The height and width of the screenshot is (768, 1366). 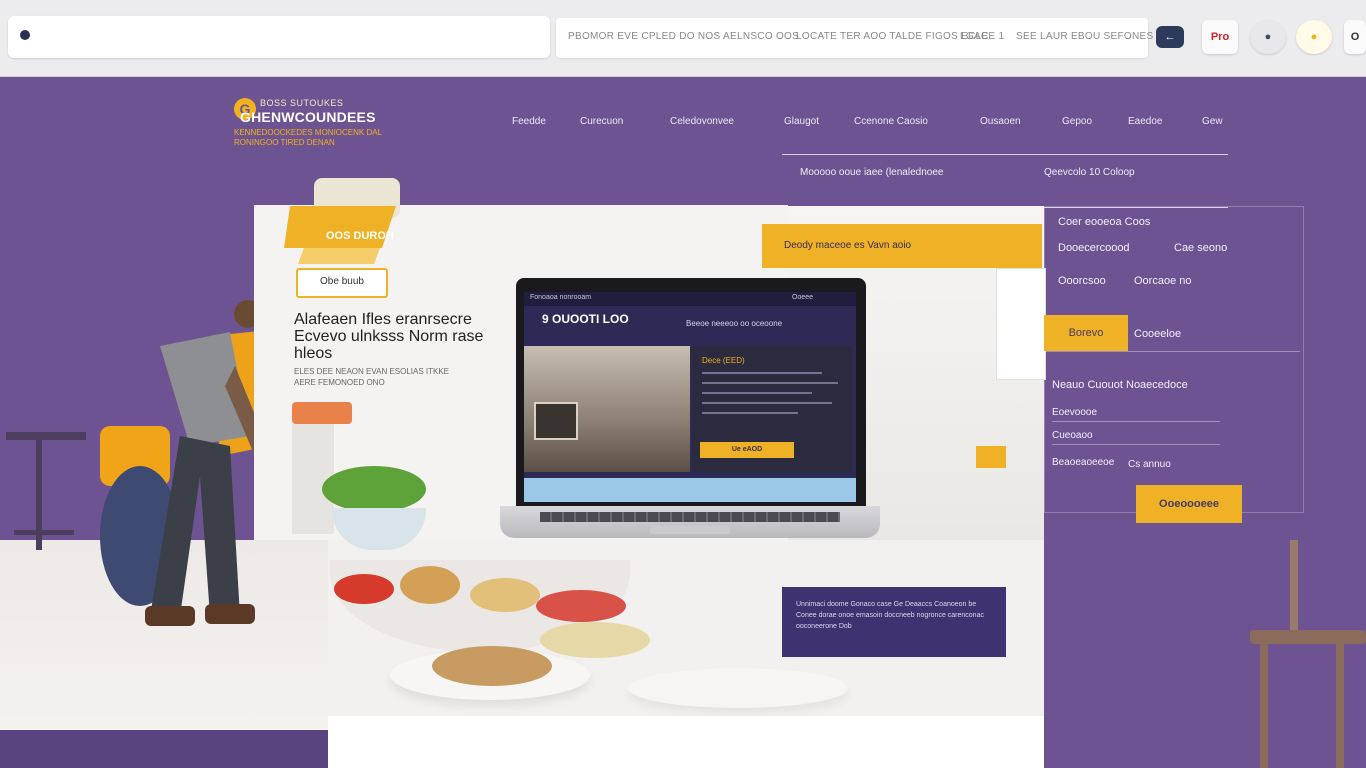 I want to click on header-info-left: Mooooo ooue iaee (lenalednoee, so click(x=872, y=172).